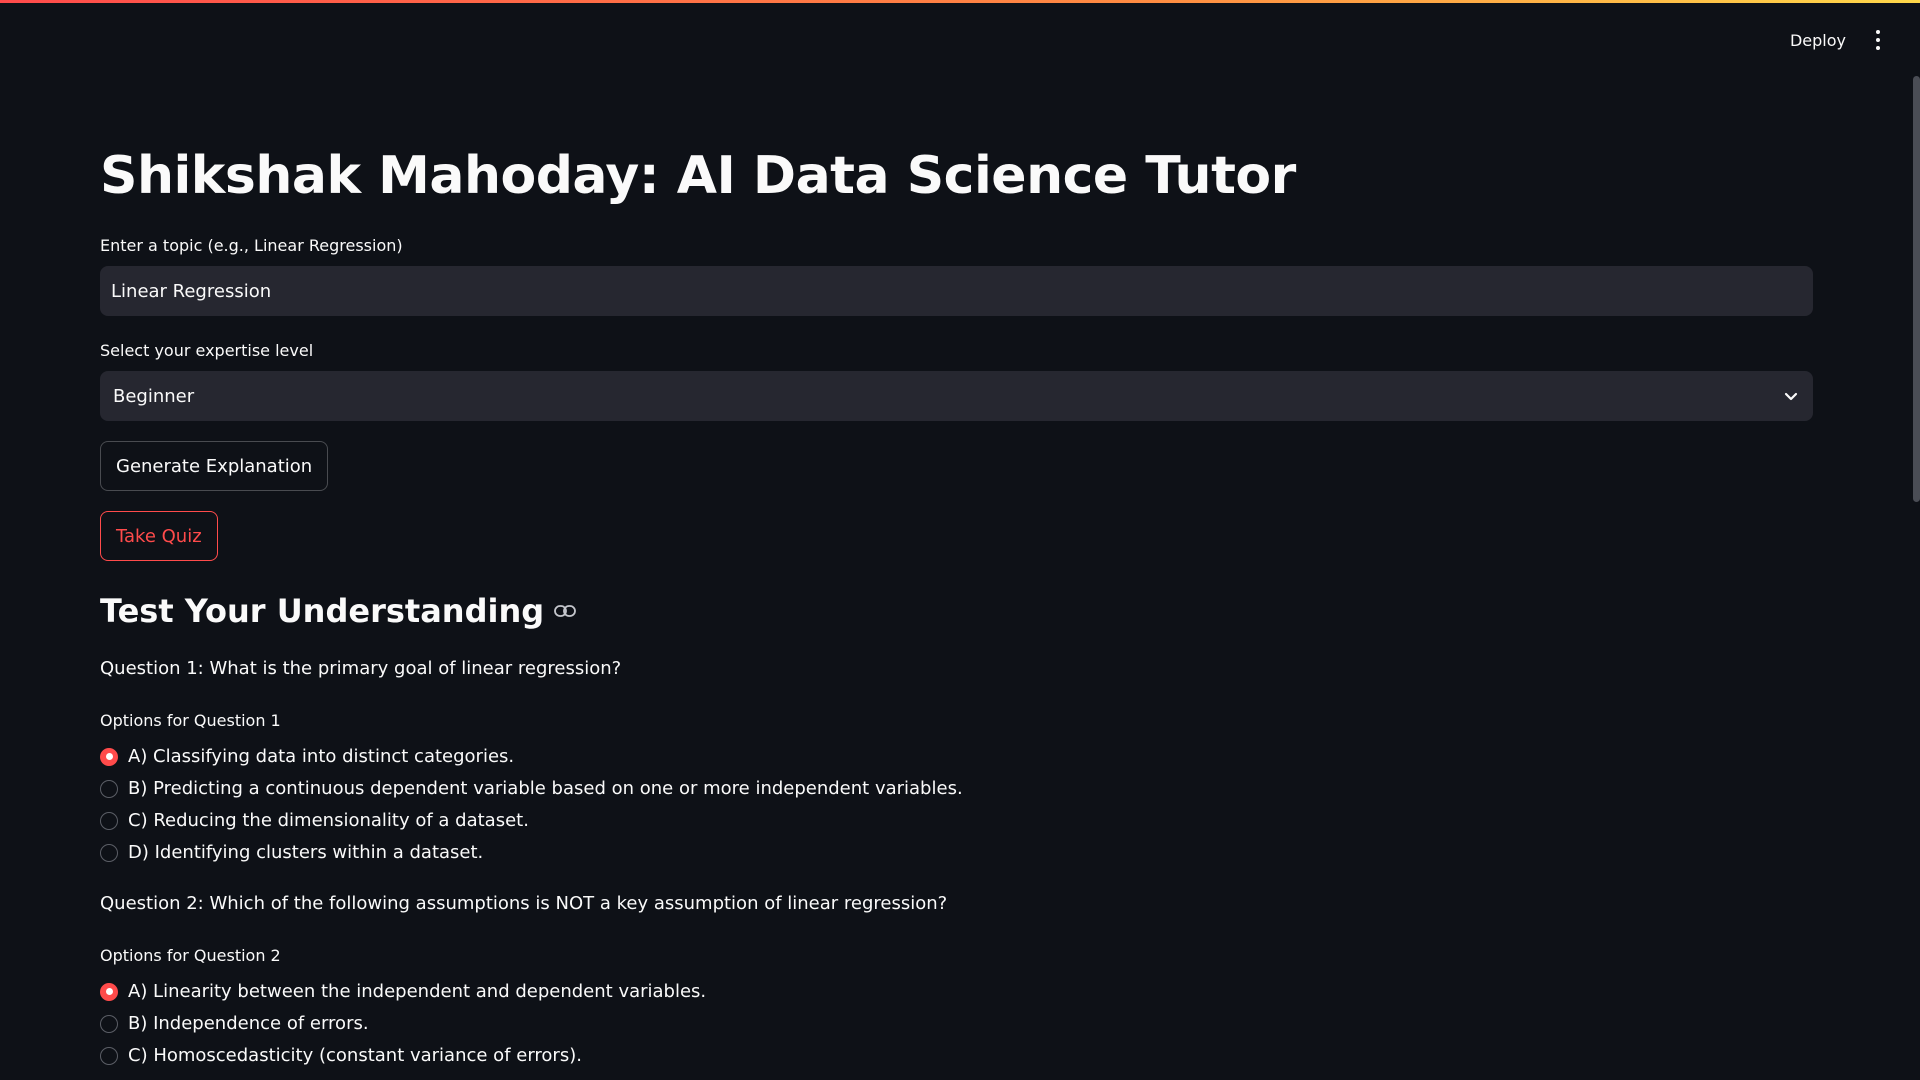  Describe the element at coordinates (1818, 40) in the screenshot. I see `deploy-button: Deploy` at that location.